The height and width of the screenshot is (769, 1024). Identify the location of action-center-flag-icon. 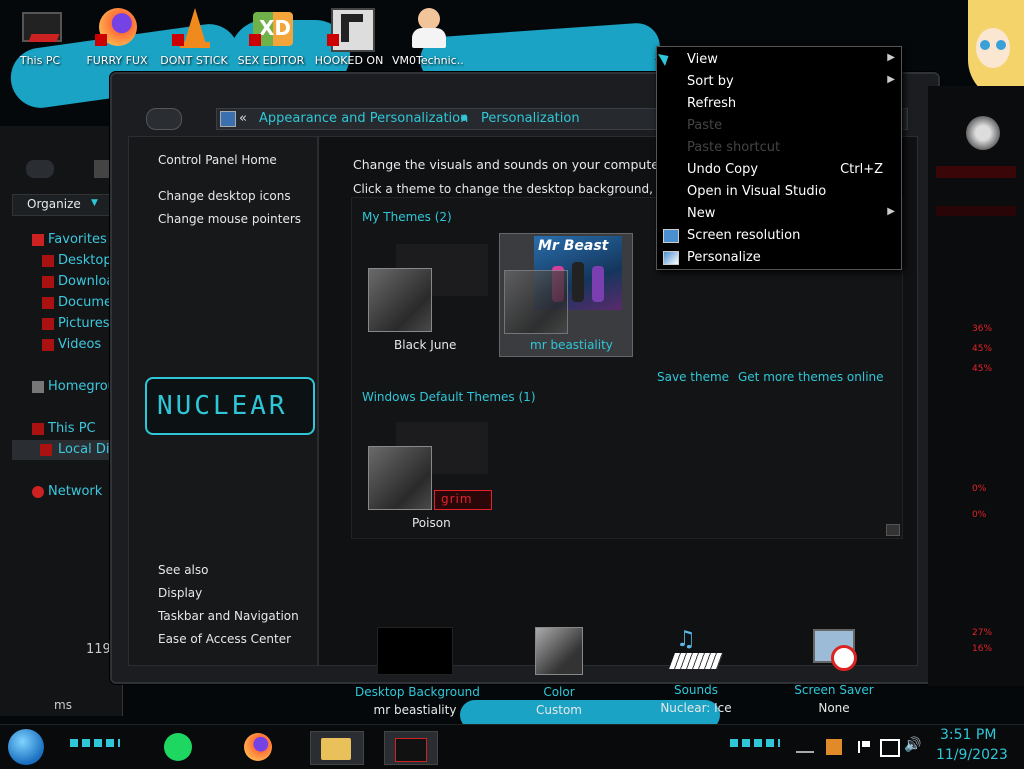
(864, 747).